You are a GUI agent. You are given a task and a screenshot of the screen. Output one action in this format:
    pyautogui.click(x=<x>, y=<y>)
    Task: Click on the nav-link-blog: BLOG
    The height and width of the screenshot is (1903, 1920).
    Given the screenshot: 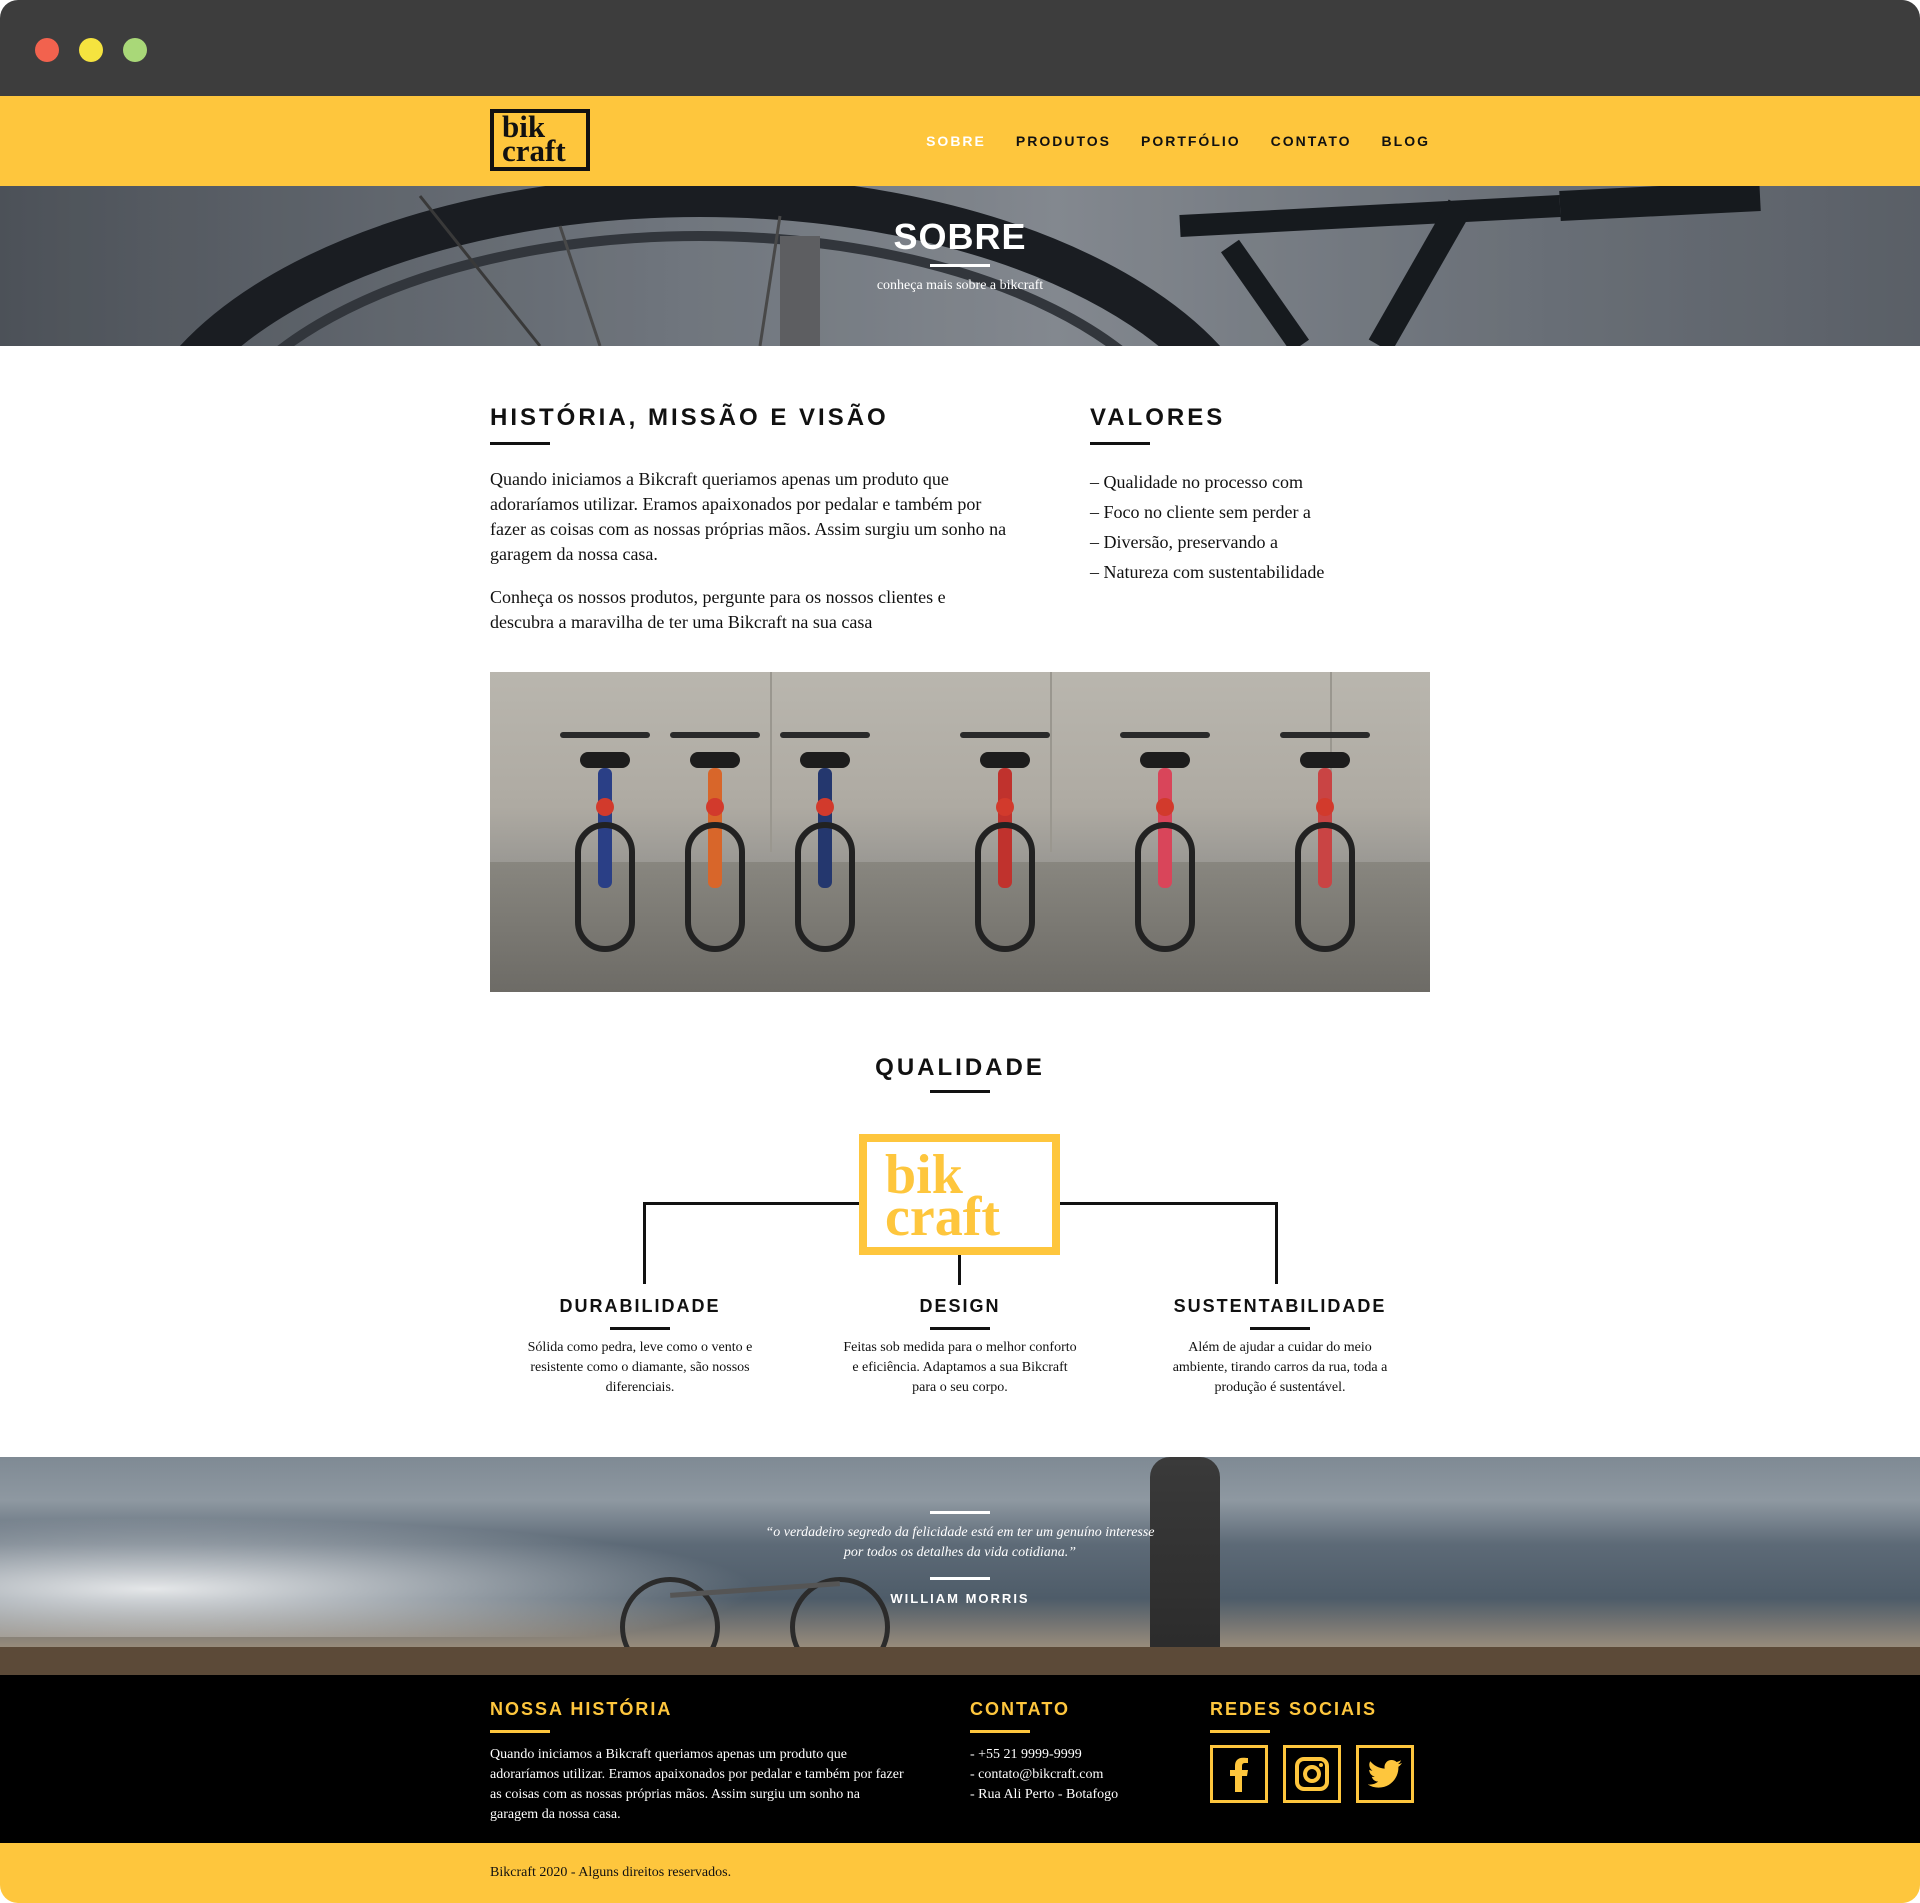 What is the action you would take?
    pyautogui.click(x=1406, y=141)
    